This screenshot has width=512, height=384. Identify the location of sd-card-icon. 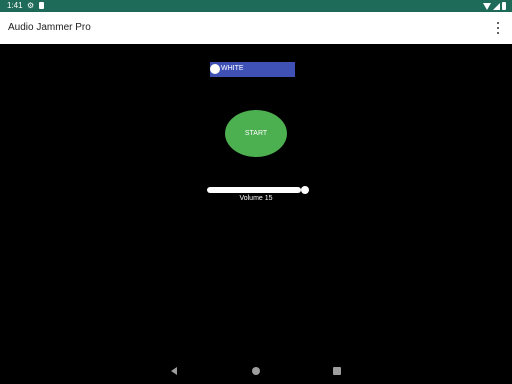
(41, 5).